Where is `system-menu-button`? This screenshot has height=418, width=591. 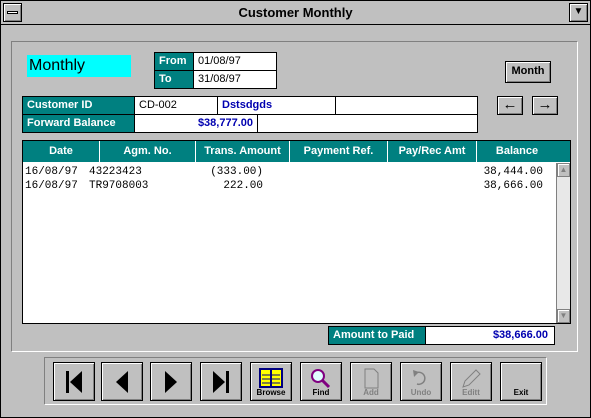
system-menu-button is located at coordinates (12, 12).